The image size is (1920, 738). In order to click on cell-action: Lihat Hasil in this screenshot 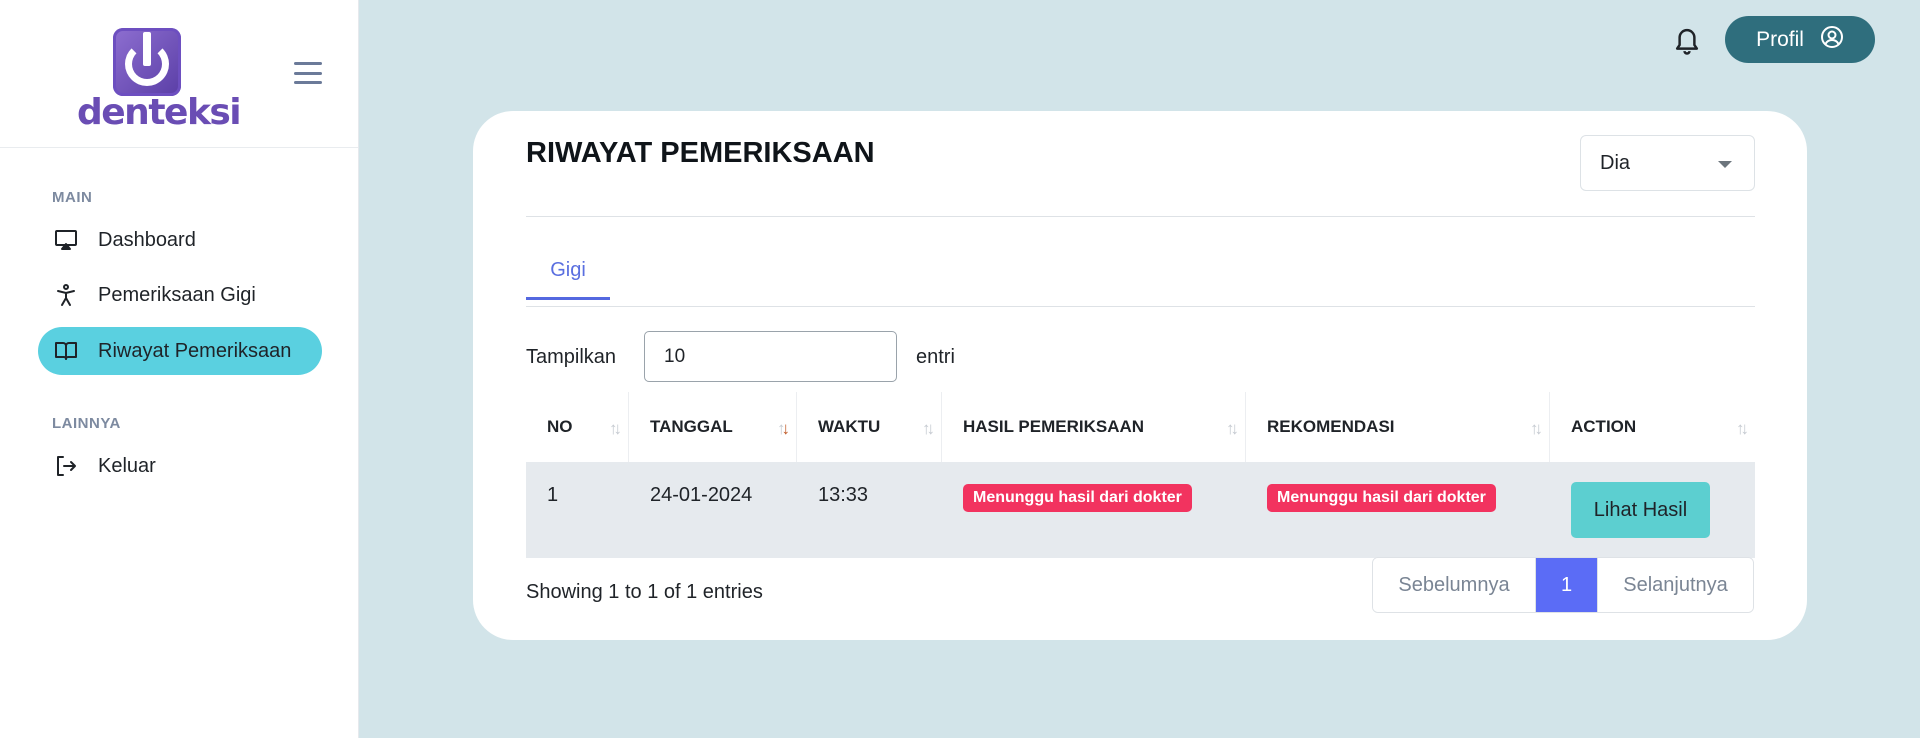, I will do `click(1652, 510)`.